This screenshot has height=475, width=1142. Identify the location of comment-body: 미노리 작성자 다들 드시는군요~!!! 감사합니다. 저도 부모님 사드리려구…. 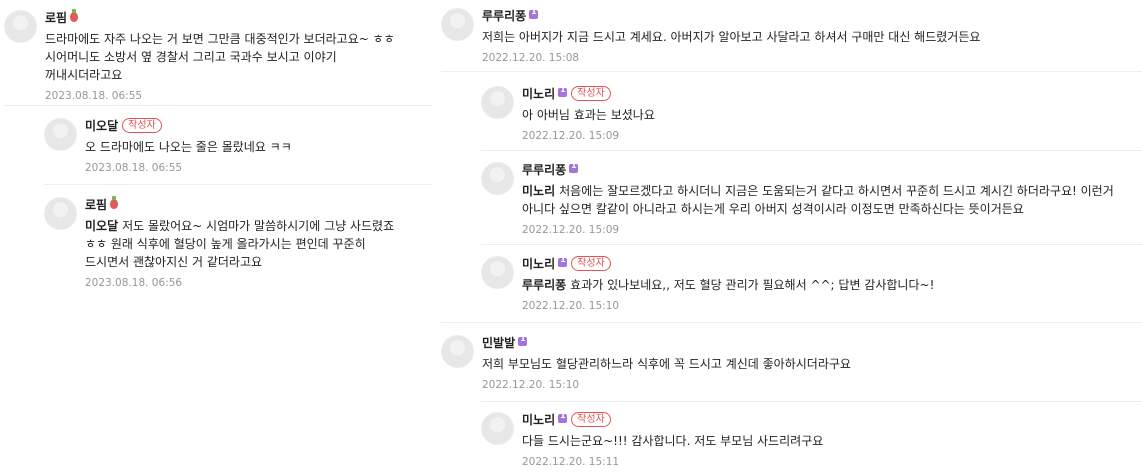
(830, 440).